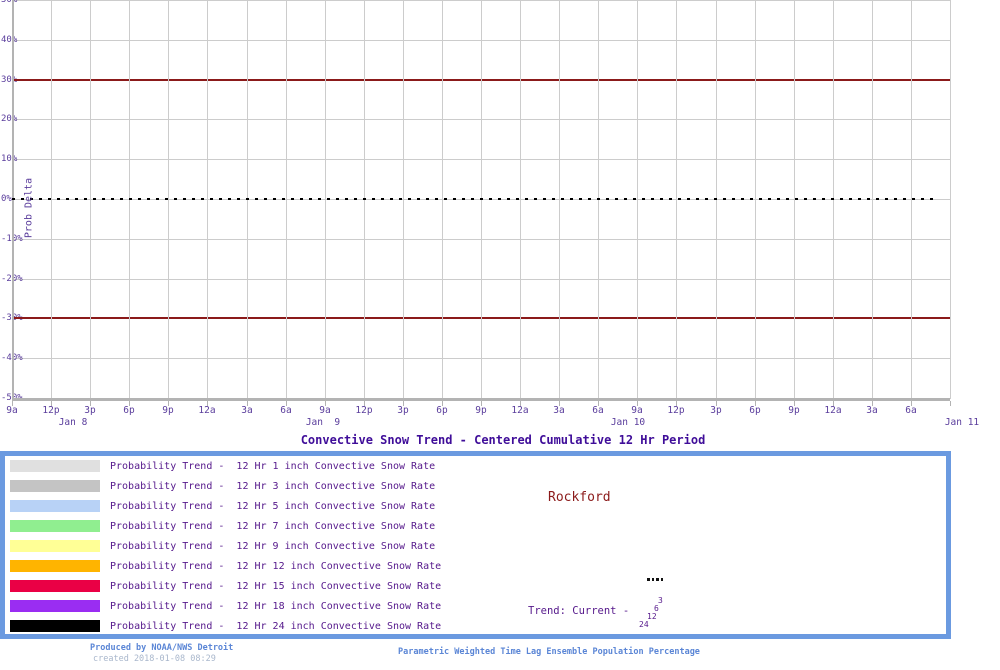 The width and height of the screenshot is (1000, 670). I want to click on x-date-label: Jan 11, so click(962, 422).